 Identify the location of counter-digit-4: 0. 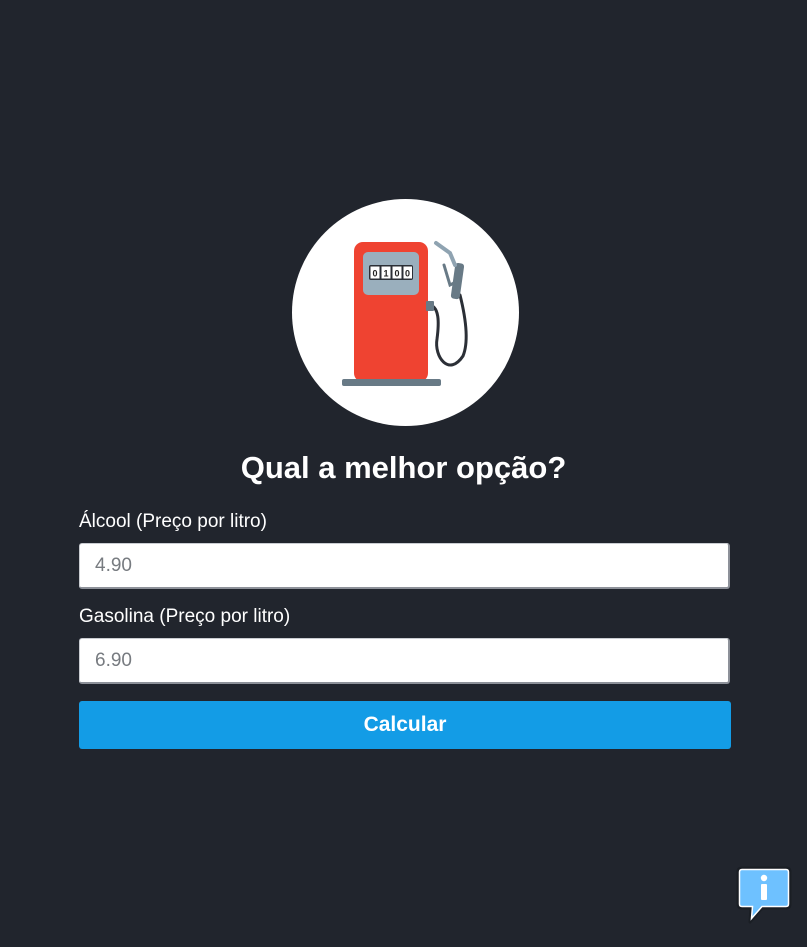
(407, 274).